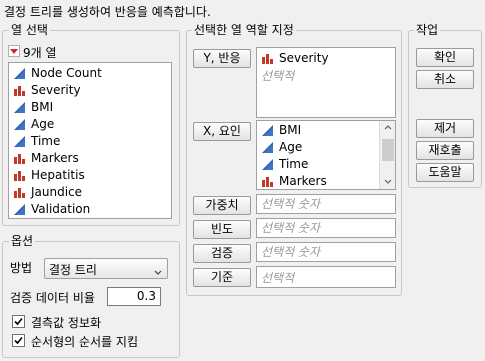 This screenshot has width=485, height=361. What do you see at coordinates (278, 278) in the screenshot?
I see `by-placeholder: 선택적` at bounding box center [278, 278].